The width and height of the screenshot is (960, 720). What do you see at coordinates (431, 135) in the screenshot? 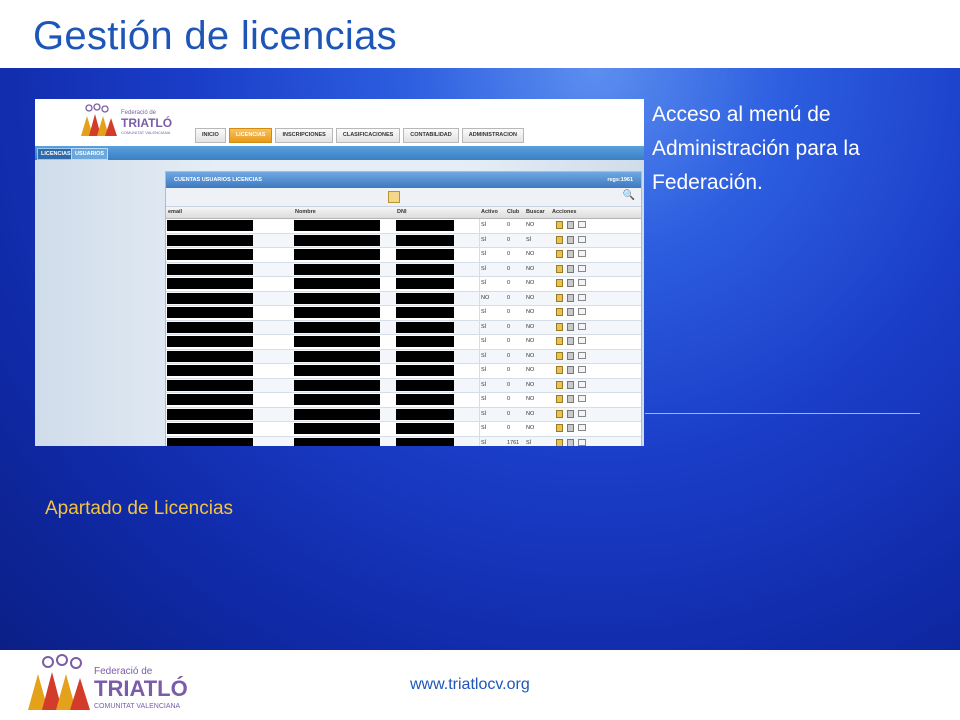
I see `nav-tab-contabilidad: CONTABILIDAD` at bounding box center [431, 135].